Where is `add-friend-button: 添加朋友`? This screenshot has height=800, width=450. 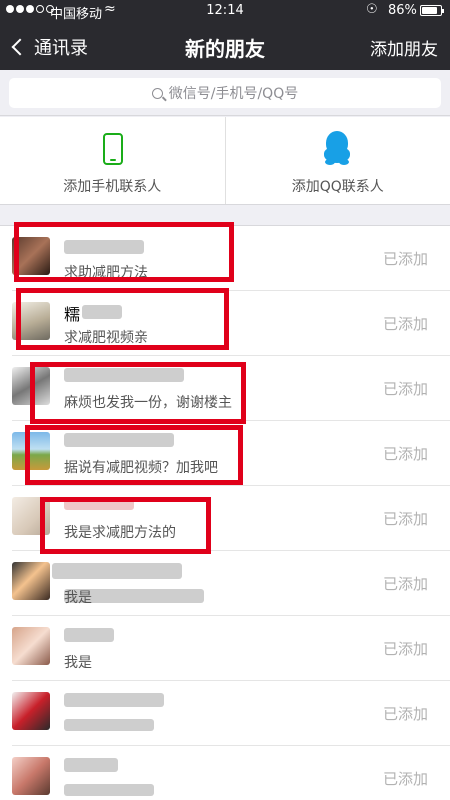 add-friend-button: 添加朋友 is located at coordinates (404, 47).